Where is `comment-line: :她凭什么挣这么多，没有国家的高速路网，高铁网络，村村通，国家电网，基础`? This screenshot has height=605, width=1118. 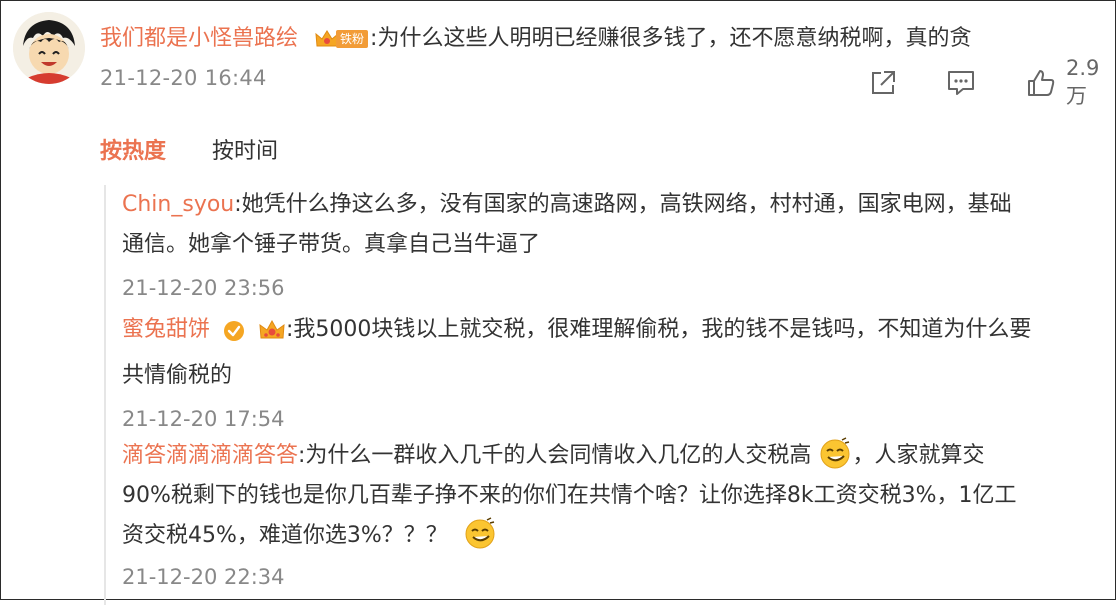
comment-line: :她凭什么挣这么多，没有国家的高速路网，高铁网络，村村通，国家电网，基础 is located at coordinates (623, 204).